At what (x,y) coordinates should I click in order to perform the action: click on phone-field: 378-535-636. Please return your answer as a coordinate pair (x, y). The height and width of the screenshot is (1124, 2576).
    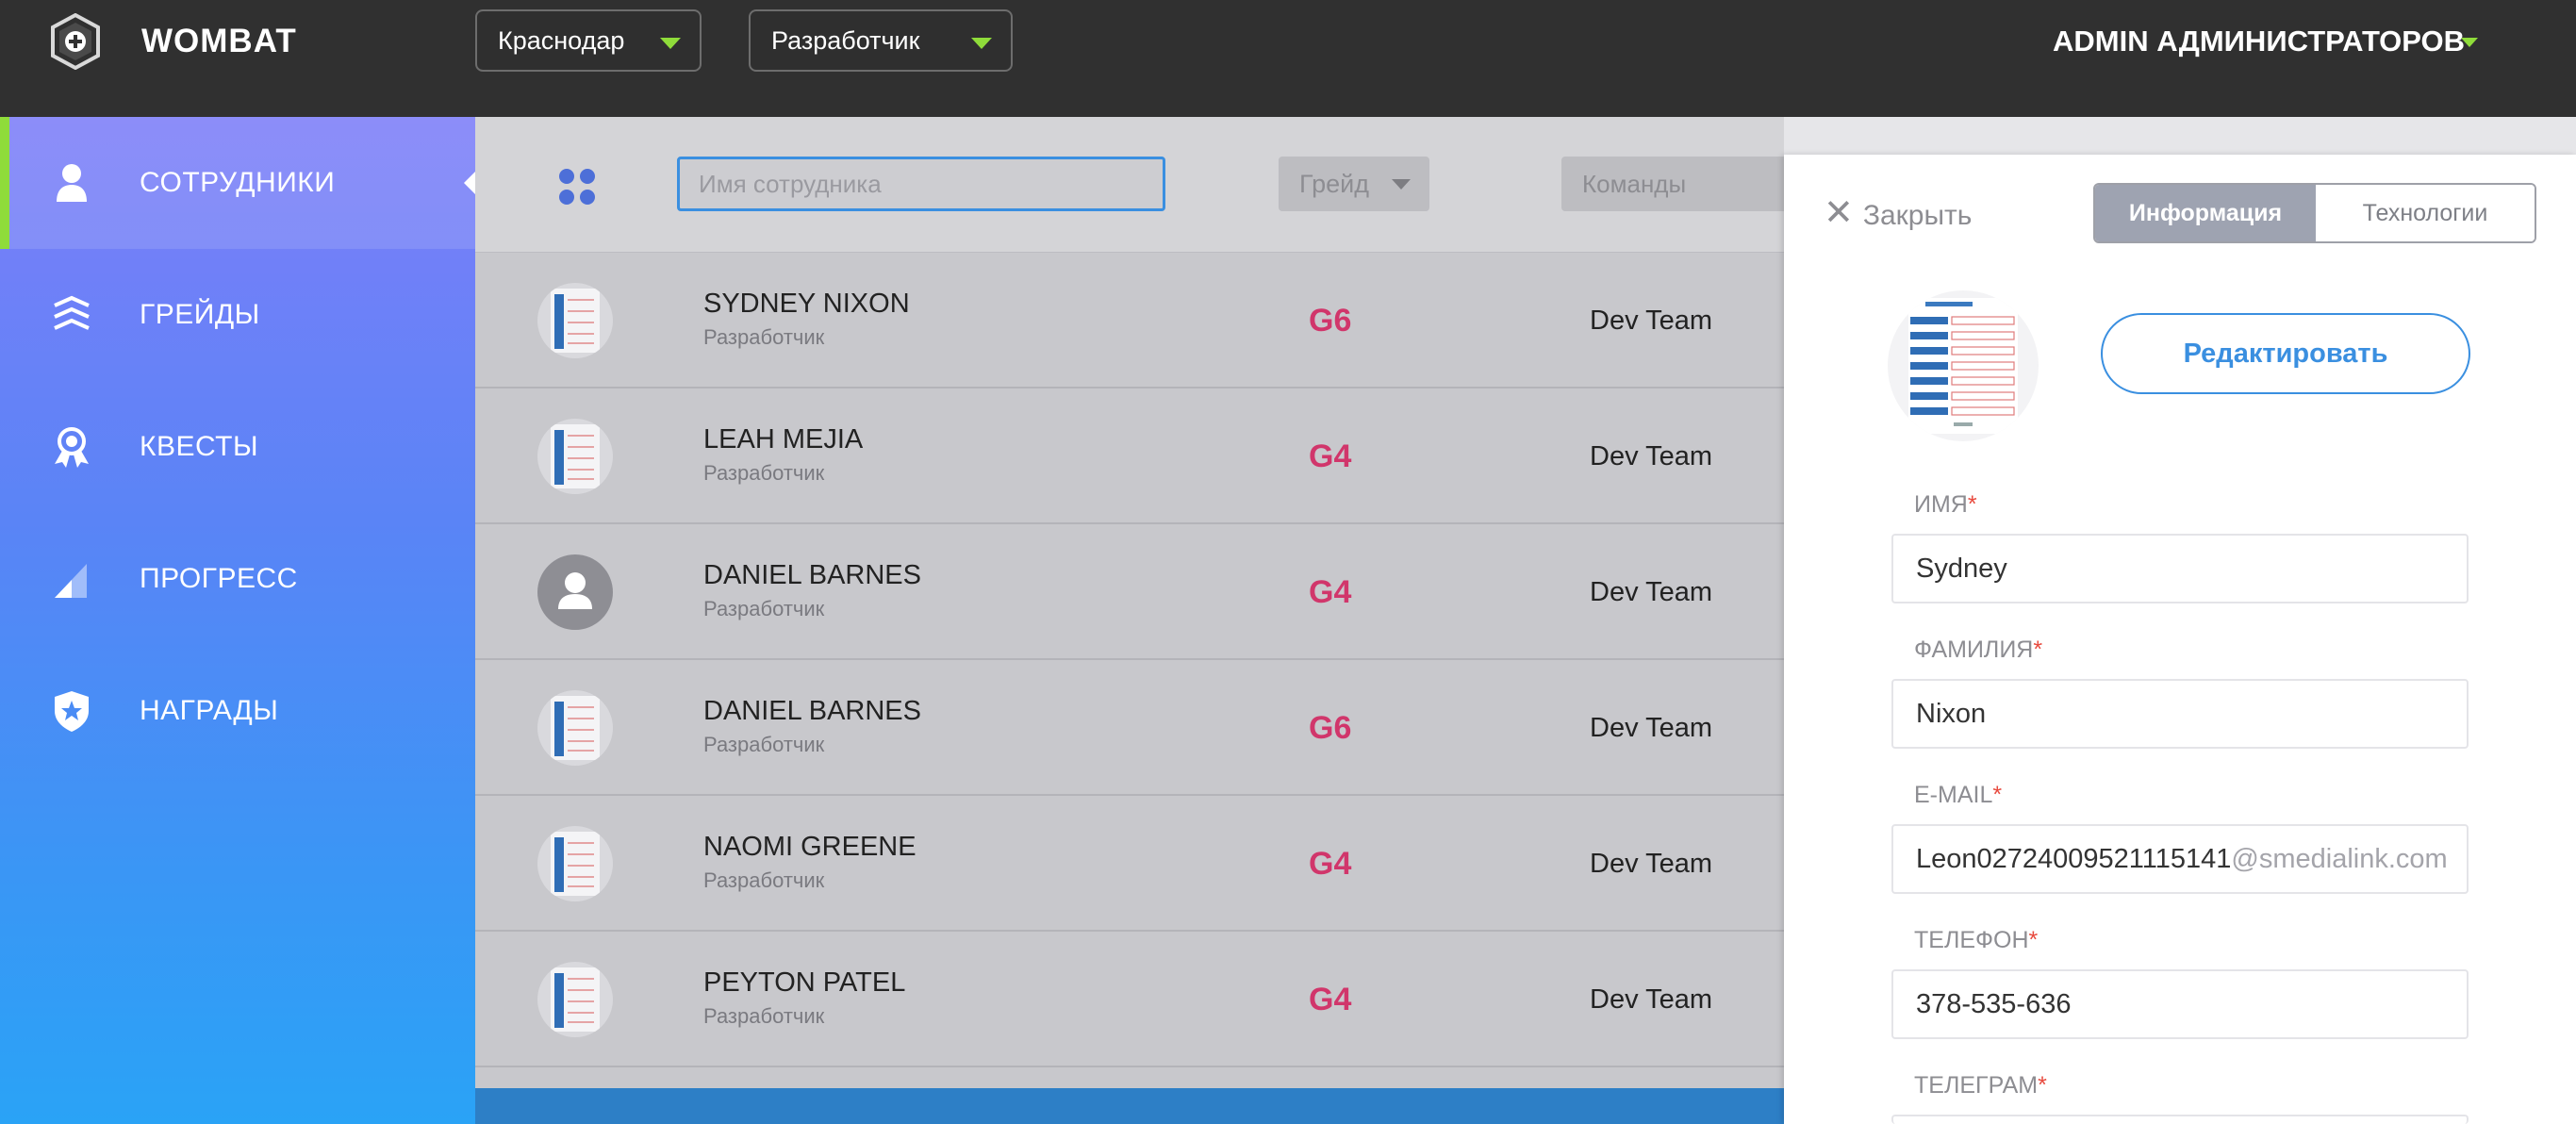
    Looking at the image, I should click on (2180, 1004).